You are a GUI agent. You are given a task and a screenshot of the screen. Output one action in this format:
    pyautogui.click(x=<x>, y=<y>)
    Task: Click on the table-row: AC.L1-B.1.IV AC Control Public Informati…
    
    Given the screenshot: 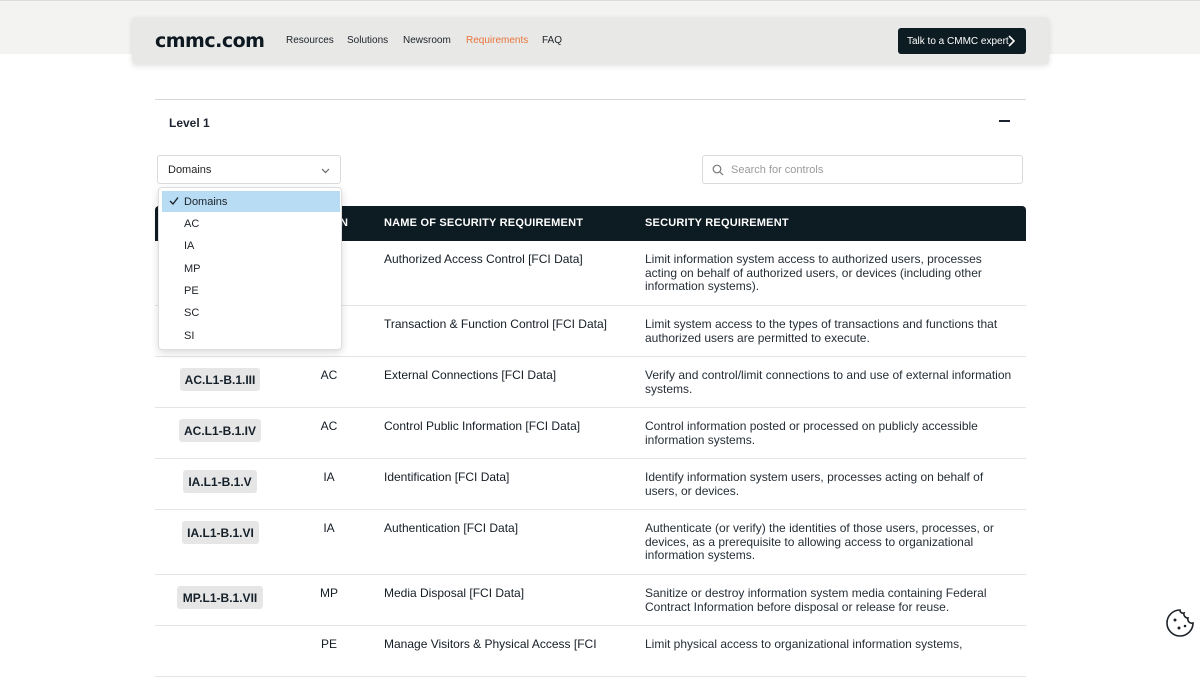 What is the action you would take?
    pyautogui.click(x=590, y=433)
    